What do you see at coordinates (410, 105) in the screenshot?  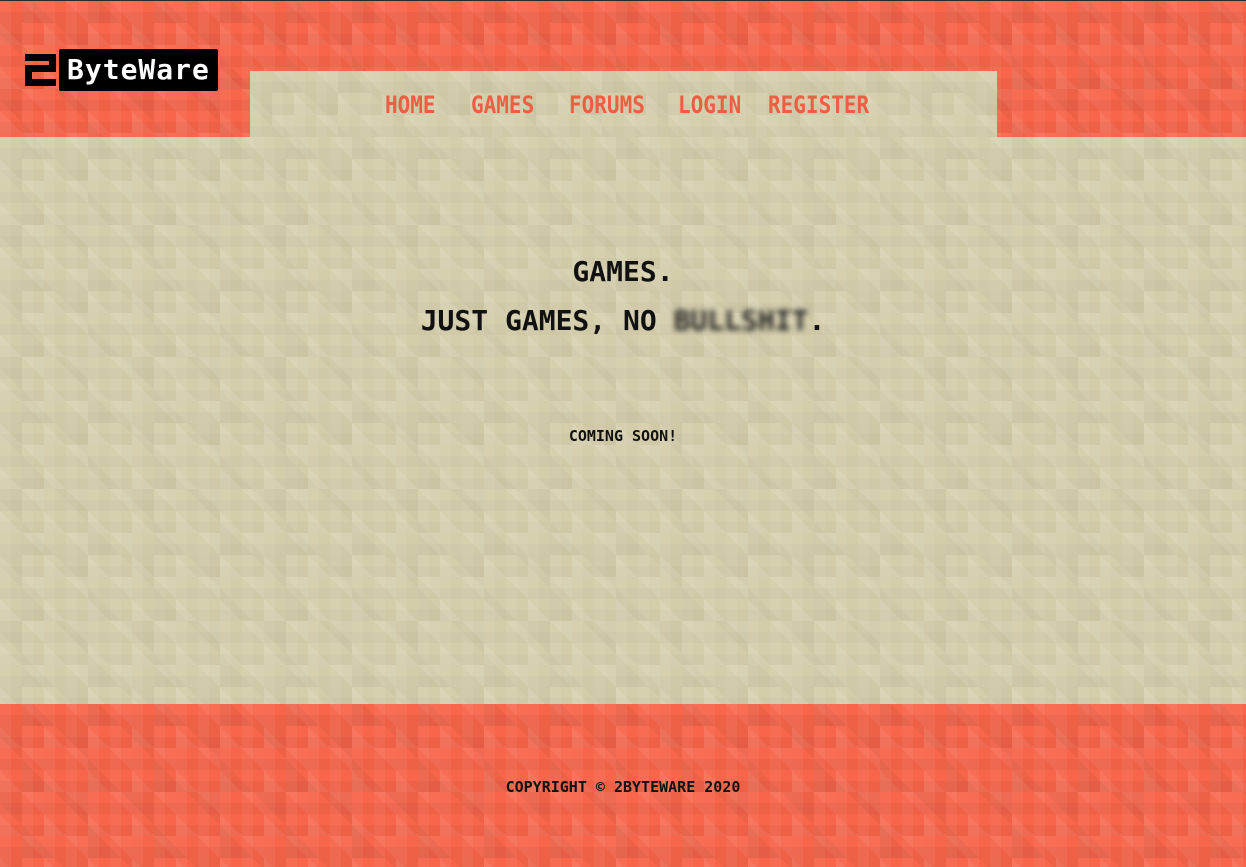 I see `nav-link-home: HOME` at bounding box center [410, 105].